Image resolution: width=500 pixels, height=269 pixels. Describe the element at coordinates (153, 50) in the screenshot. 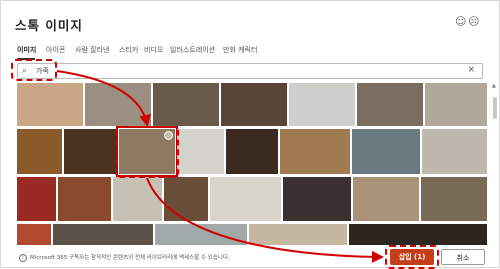

I see `tab-videos: 비디오` at that location.